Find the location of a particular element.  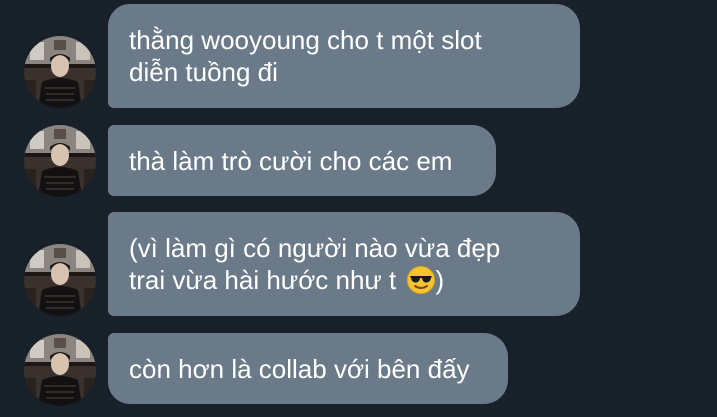

message-text: thà làm trò cười cho các em is located at coordinates (291, 160).